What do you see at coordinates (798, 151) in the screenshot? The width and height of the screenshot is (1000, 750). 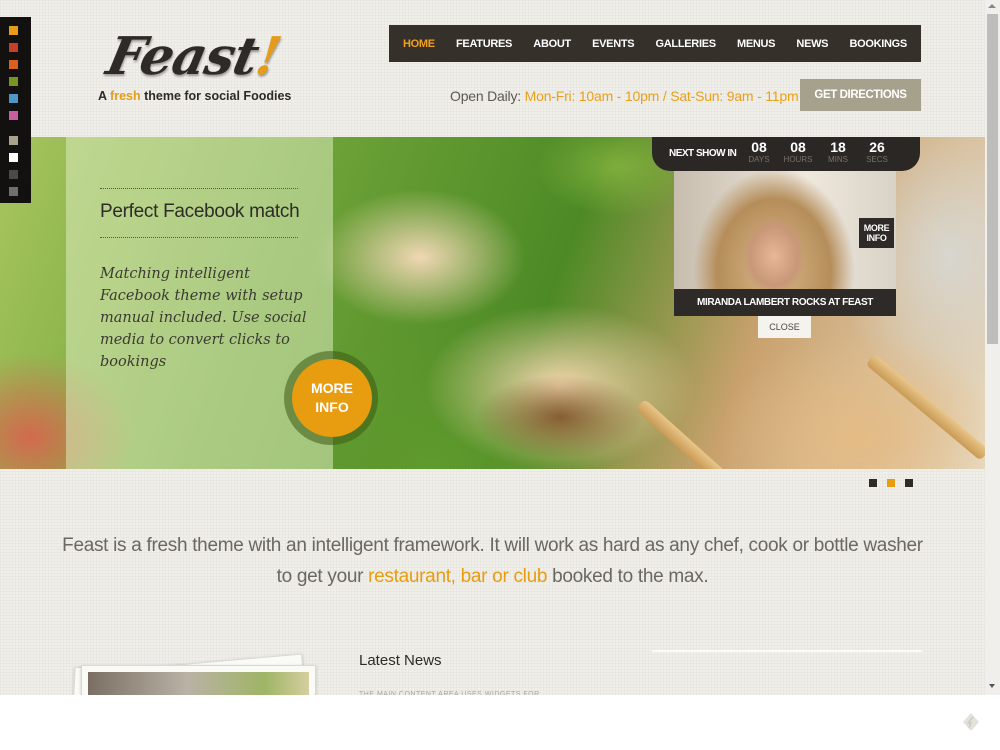 I see `countdown-hours: 08 HOURS` at bounding box center [798, 151].